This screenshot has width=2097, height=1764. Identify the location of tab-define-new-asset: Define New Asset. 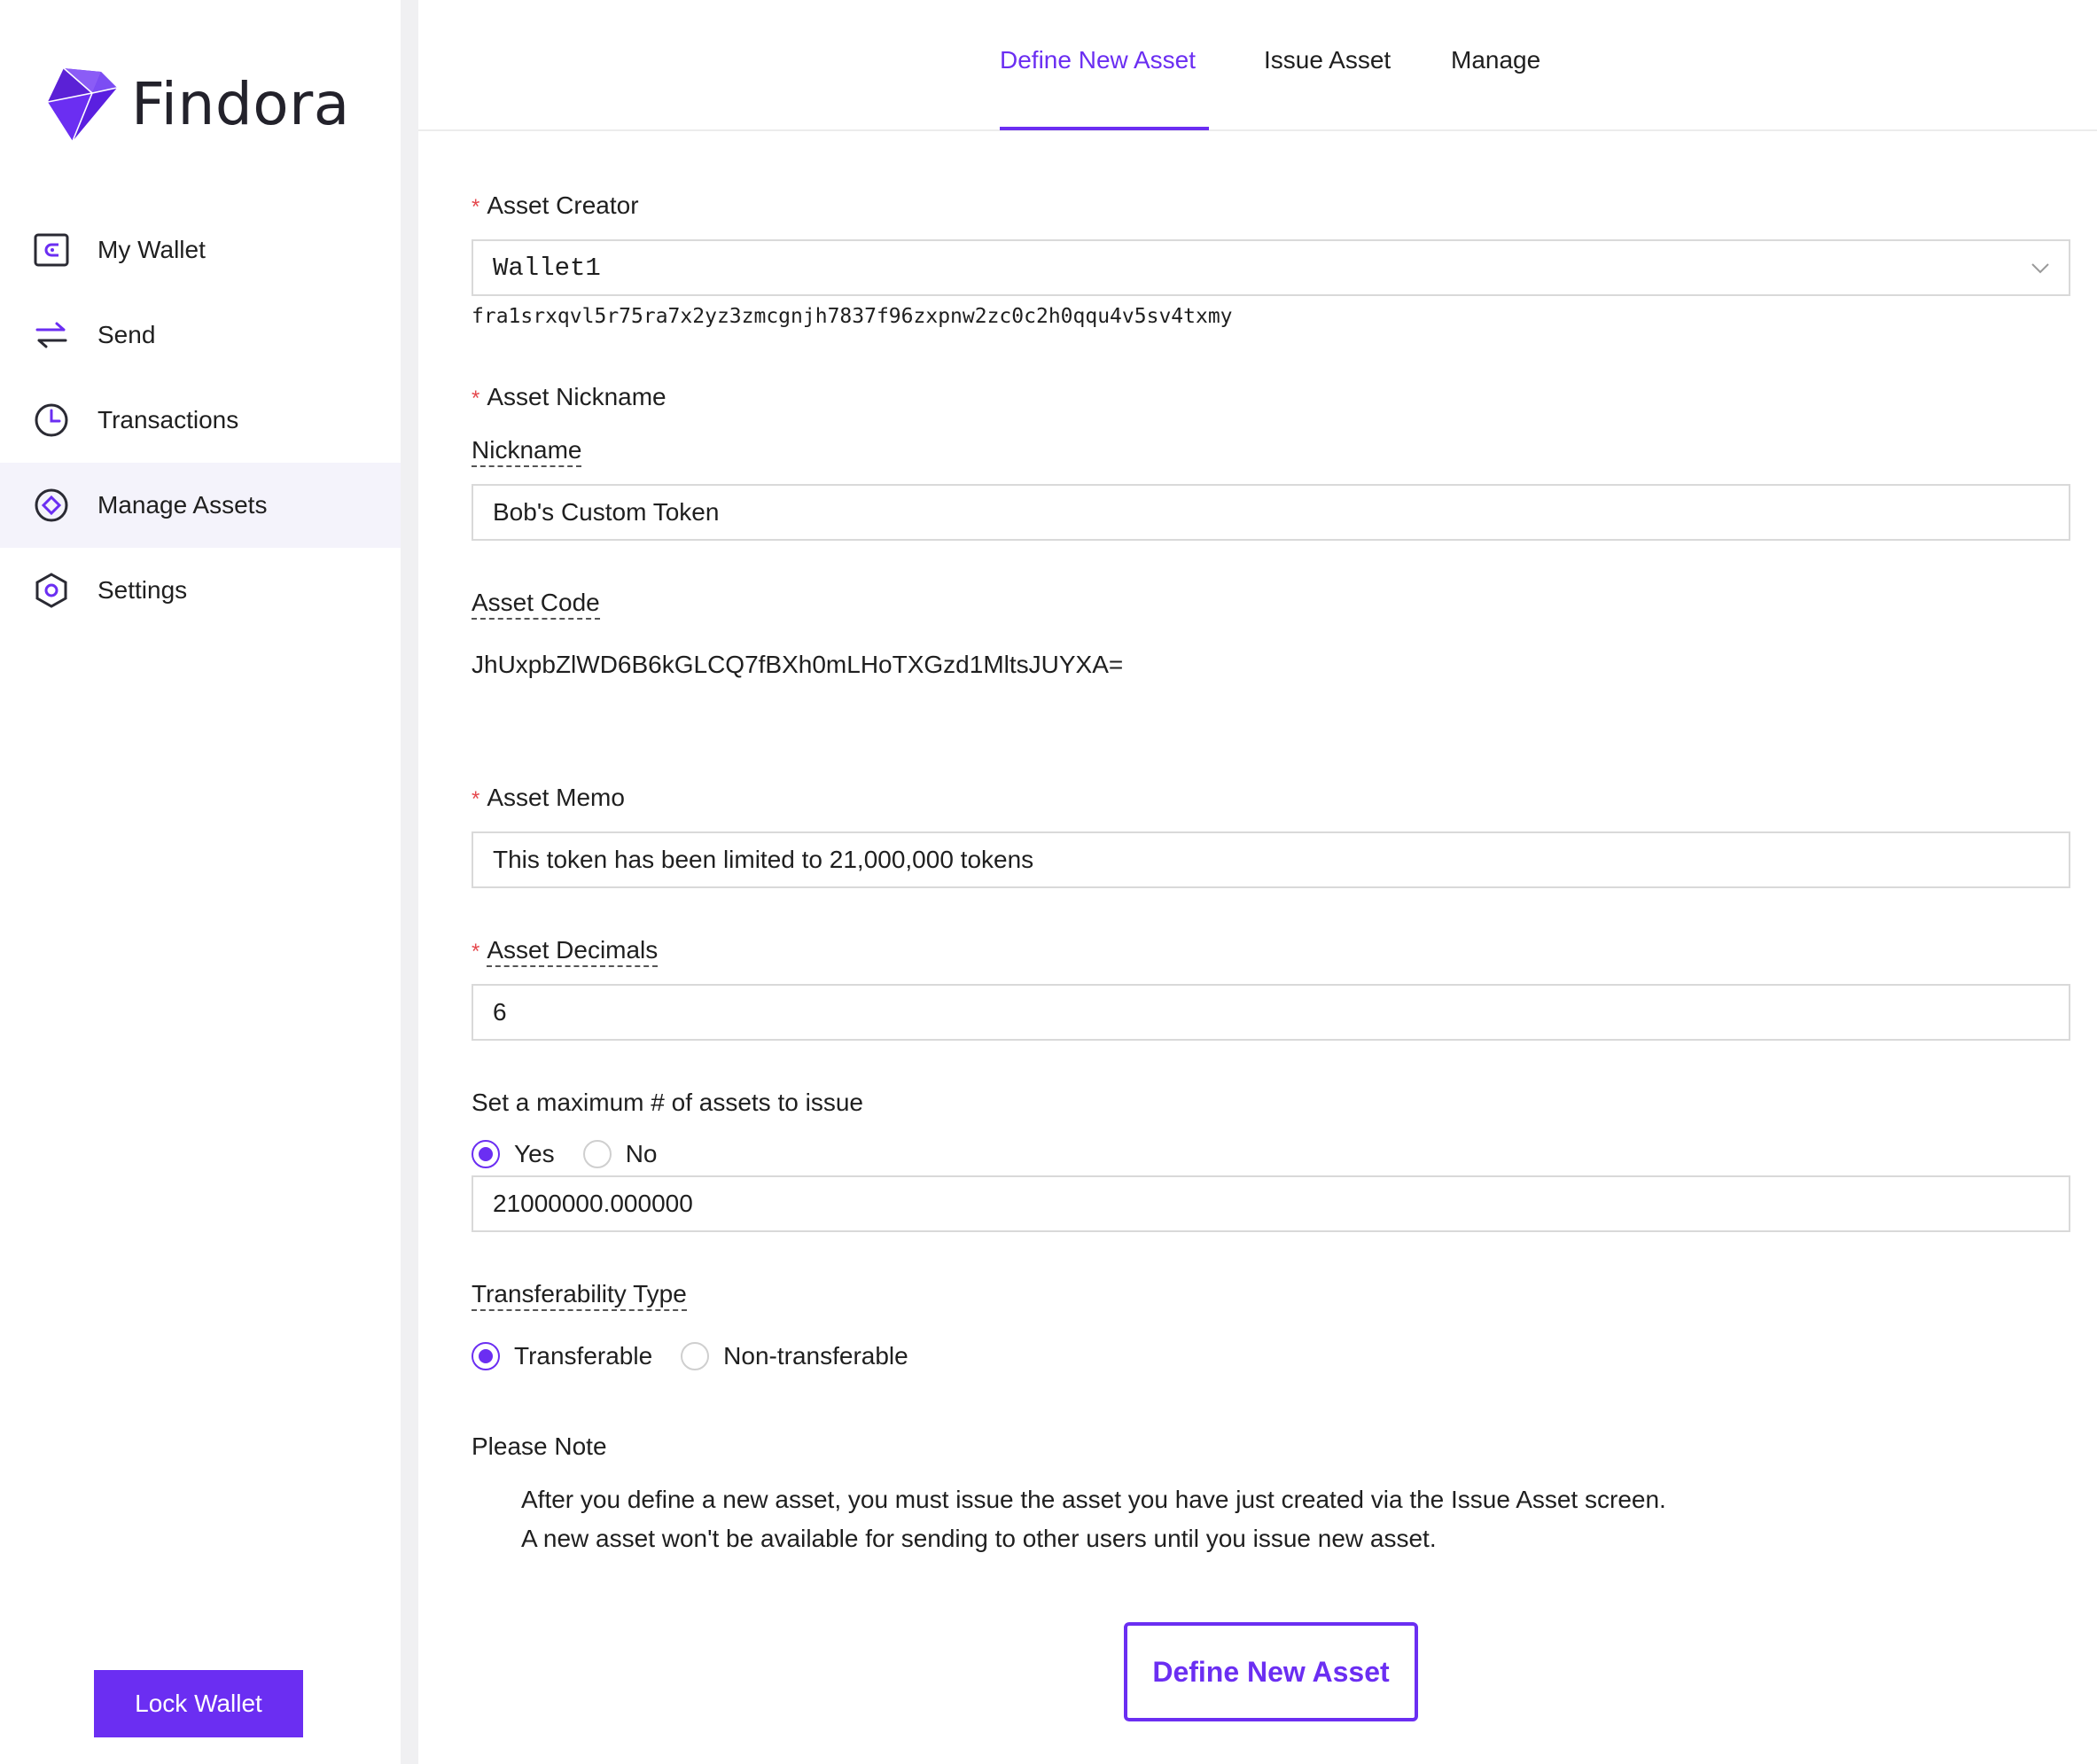
(1098, 60).